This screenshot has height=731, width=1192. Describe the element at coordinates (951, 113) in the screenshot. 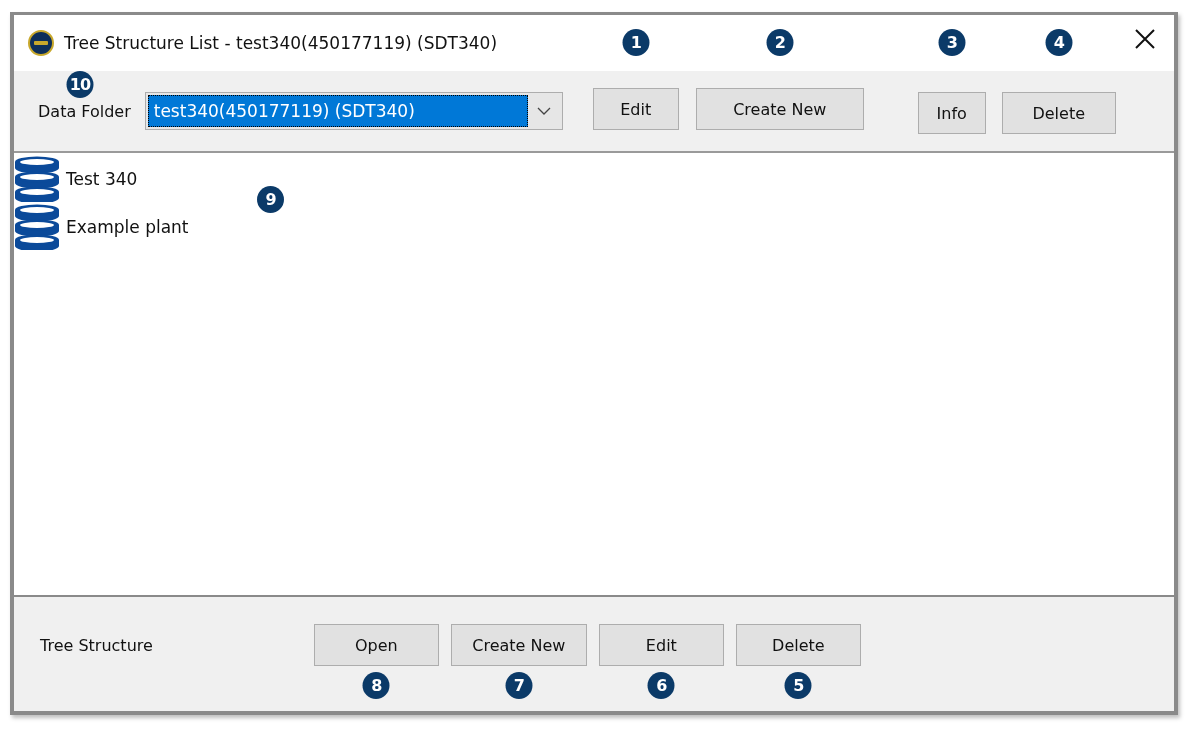

I see `toolbar-button: Info` at that location.